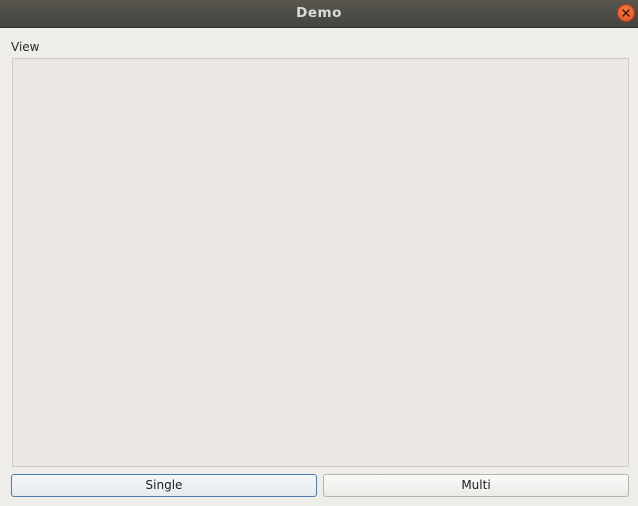 The width and height of the screenshot is (638, 506). I want to click on close-button, so click(626, 13).